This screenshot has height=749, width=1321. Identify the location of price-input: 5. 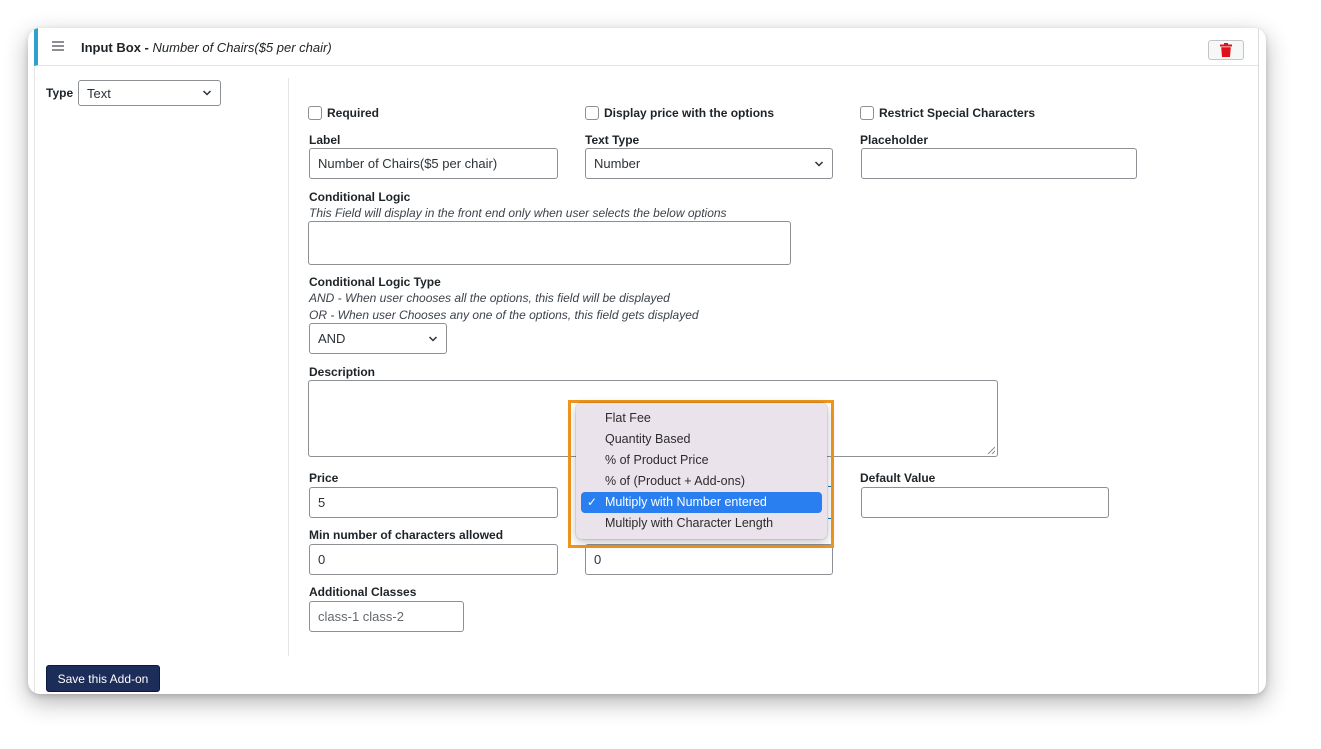
(433, 502).